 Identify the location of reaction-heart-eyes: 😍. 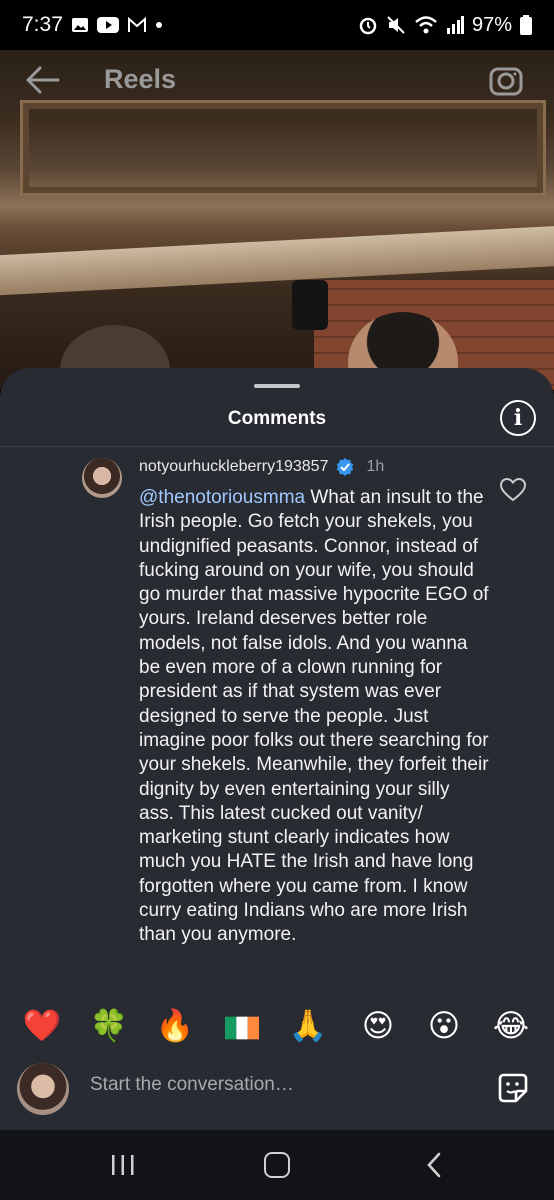
(378, 1026).